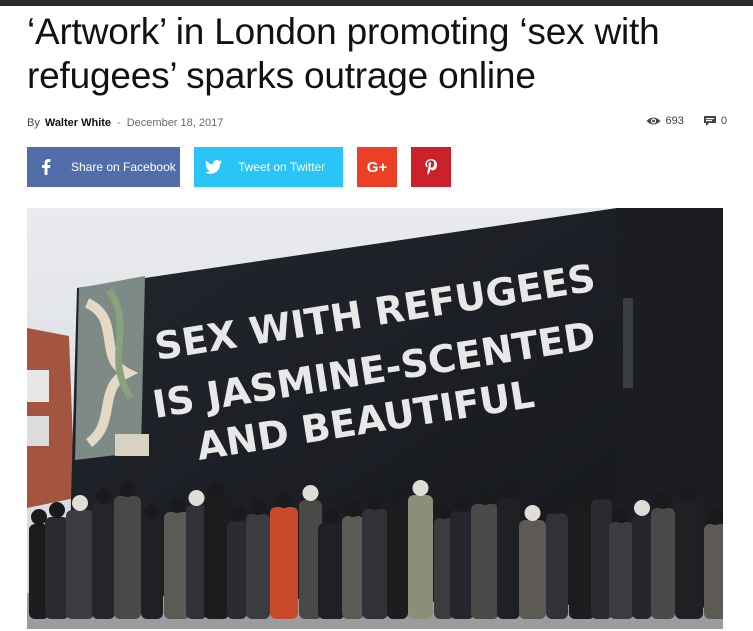 This screenshot has height=631, width=753. I want to click on share-pinterest-button, so click(431, 167).